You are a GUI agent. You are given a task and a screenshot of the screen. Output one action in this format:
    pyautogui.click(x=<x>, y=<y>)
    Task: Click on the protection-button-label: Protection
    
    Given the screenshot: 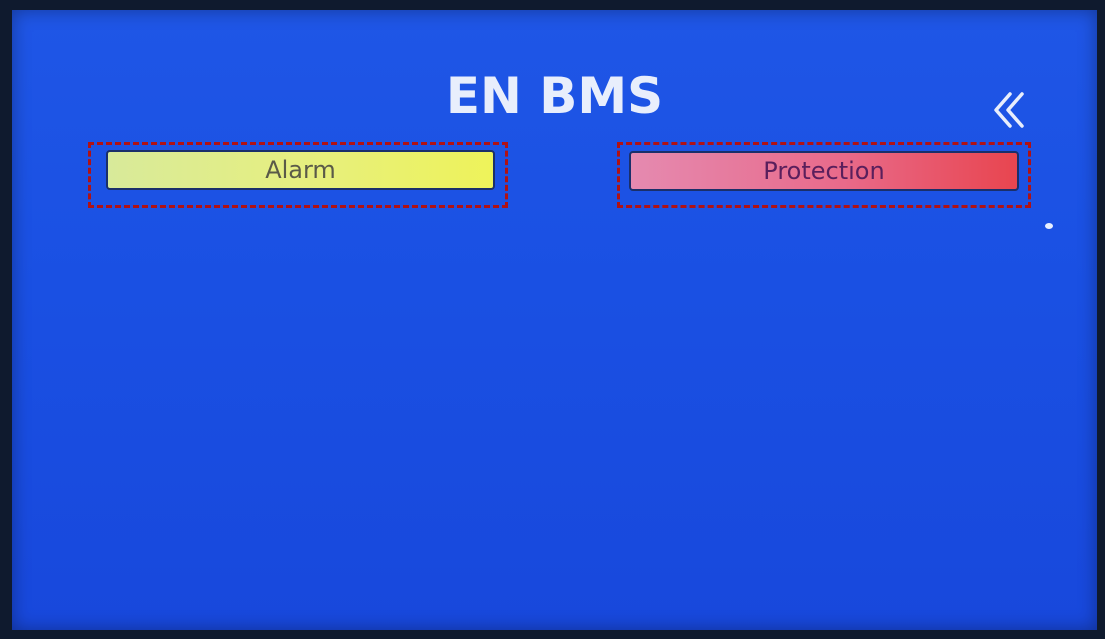 What is the action you would take?
    pyautogui.click(x=824, y=171)
    